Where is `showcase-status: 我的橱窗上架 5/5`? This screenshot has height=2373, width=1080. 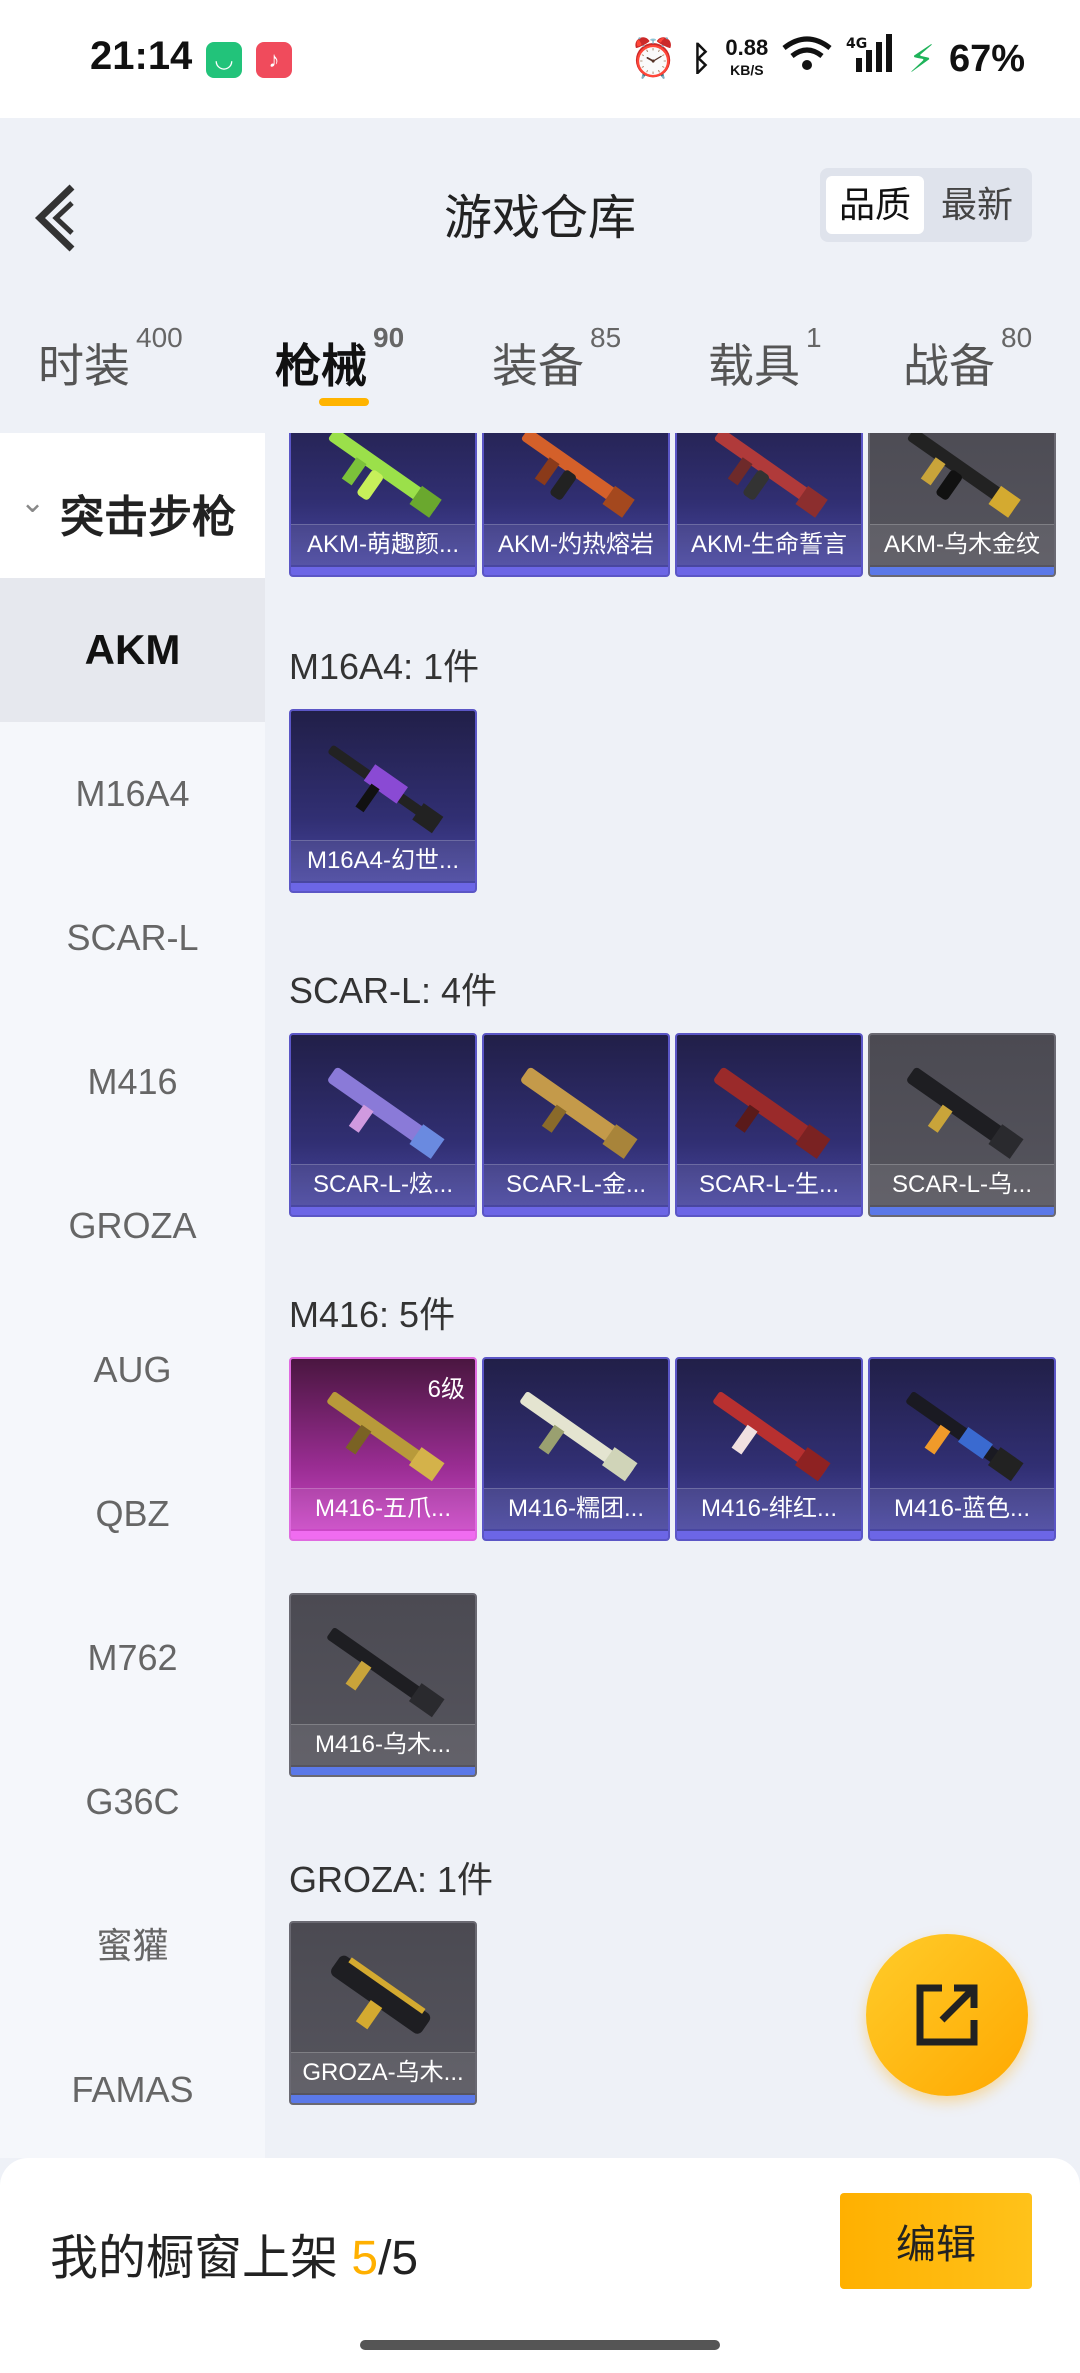 showcase-status: 我的橱窗上架 5/5 is located at coordinates (234, 2253).